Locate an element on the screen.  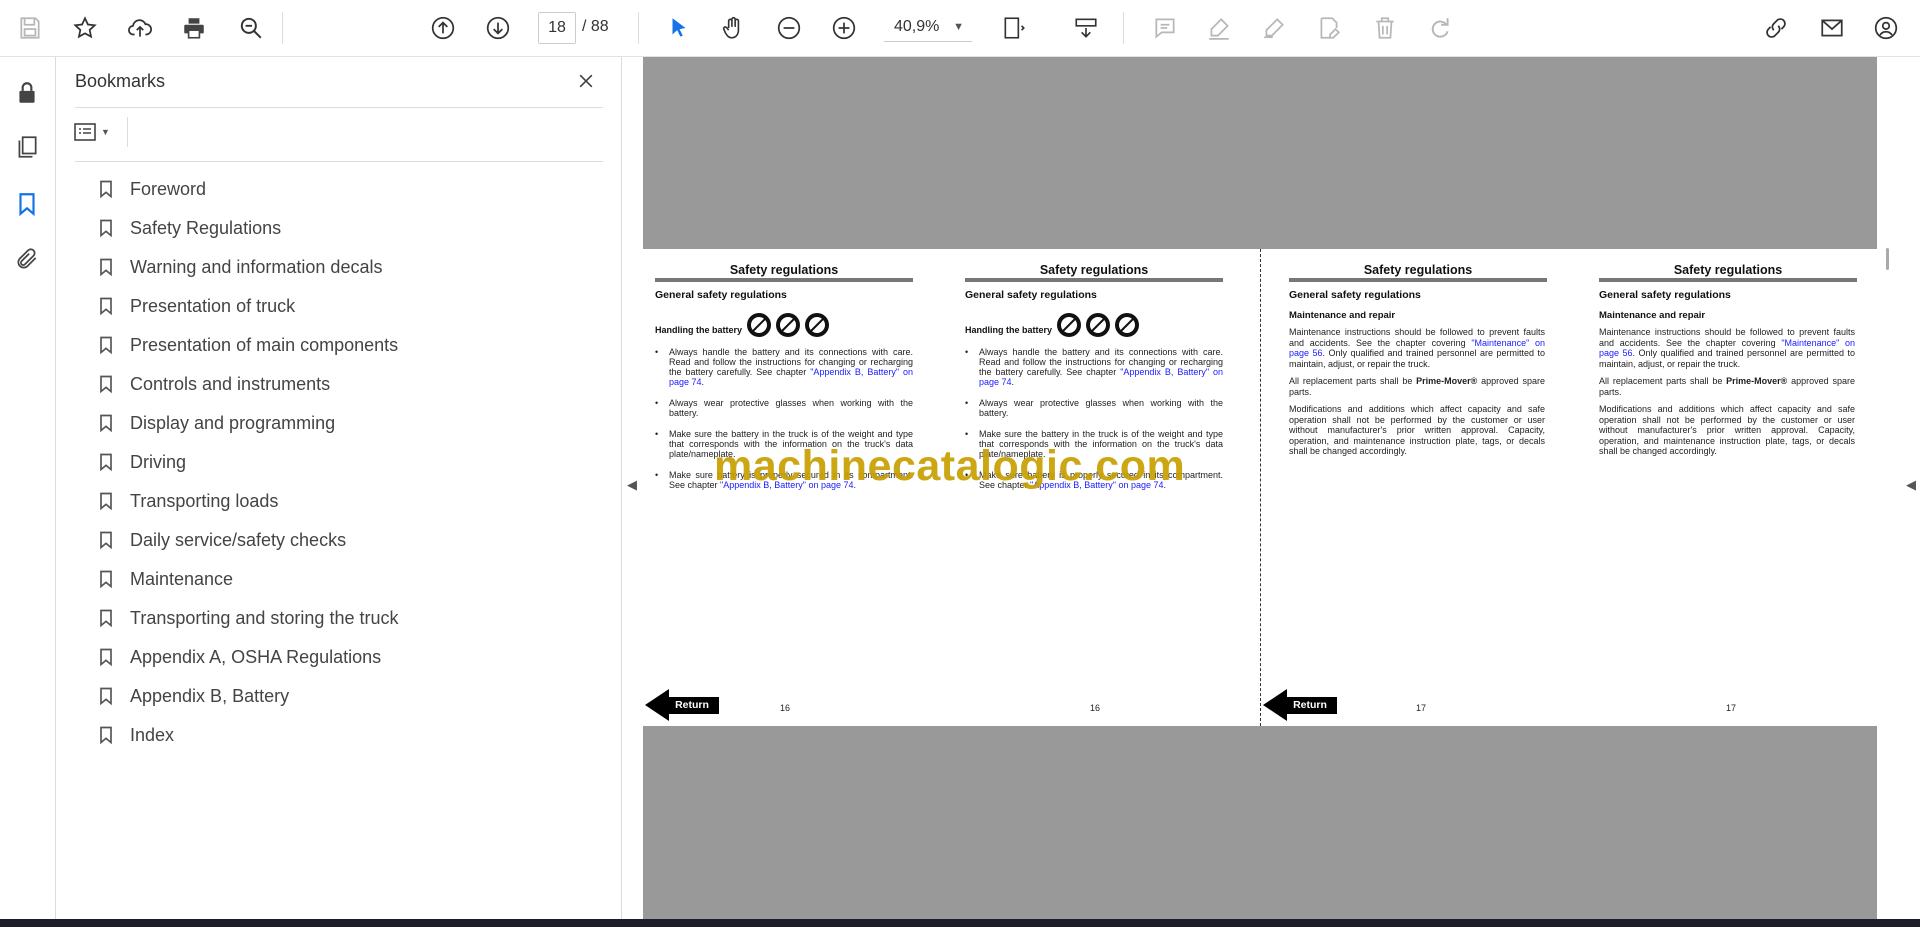
highlight-icon is located at coordinates (1219, 28).